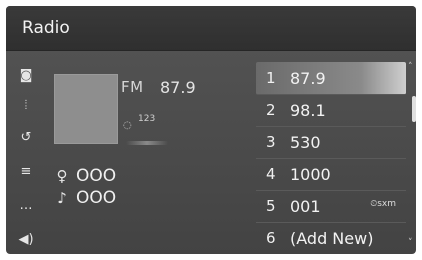 The width and height of the screenshot is (422, 260). What do you see at coordinates (62, 176) in the screenshot?
I see `artist-icon: ♀` at bounding box center [62, 176].